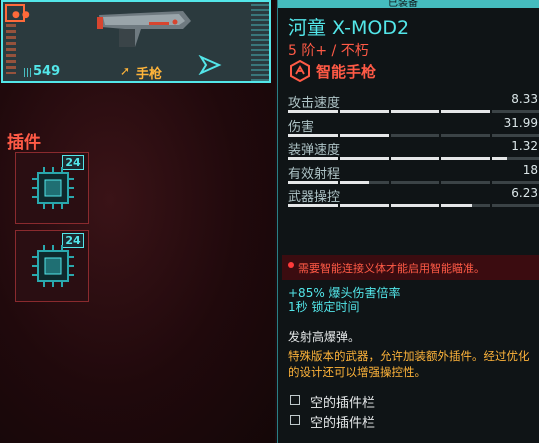 Image resolution: width=539 pixels, height=443 pixels. I want to click on warning-text: 需要智能连接义体才能启用智能瞄准。, so click(391, 268).